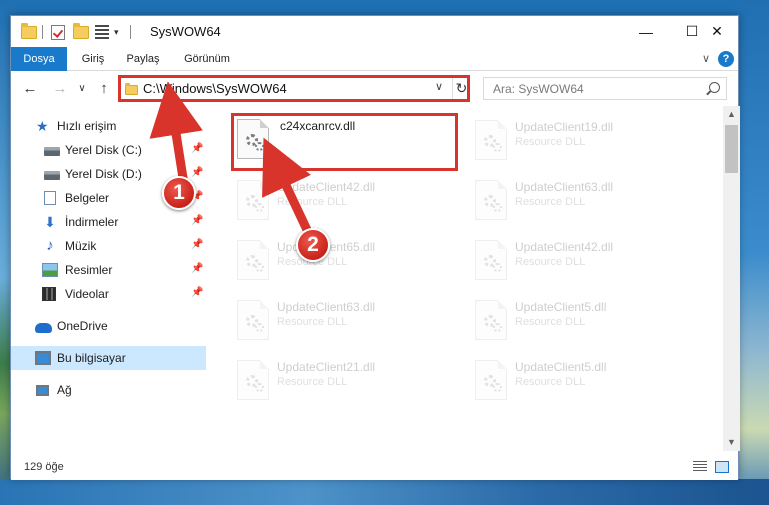 The width and height of the screenshot is (769, 505). What do you see at coordinates (706, 58) in the screenshot?
I see `expand-ribbon-icon: ∨` at bounding box center [706, 58].